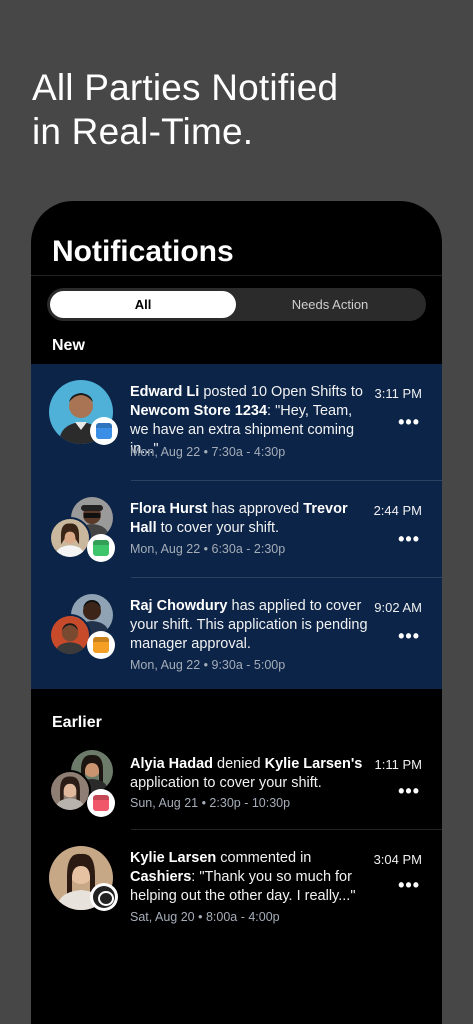 Image resolution: width=473 pixels, height=1024 pixels. I want to click on section-label-new: New, so click(68, 345).